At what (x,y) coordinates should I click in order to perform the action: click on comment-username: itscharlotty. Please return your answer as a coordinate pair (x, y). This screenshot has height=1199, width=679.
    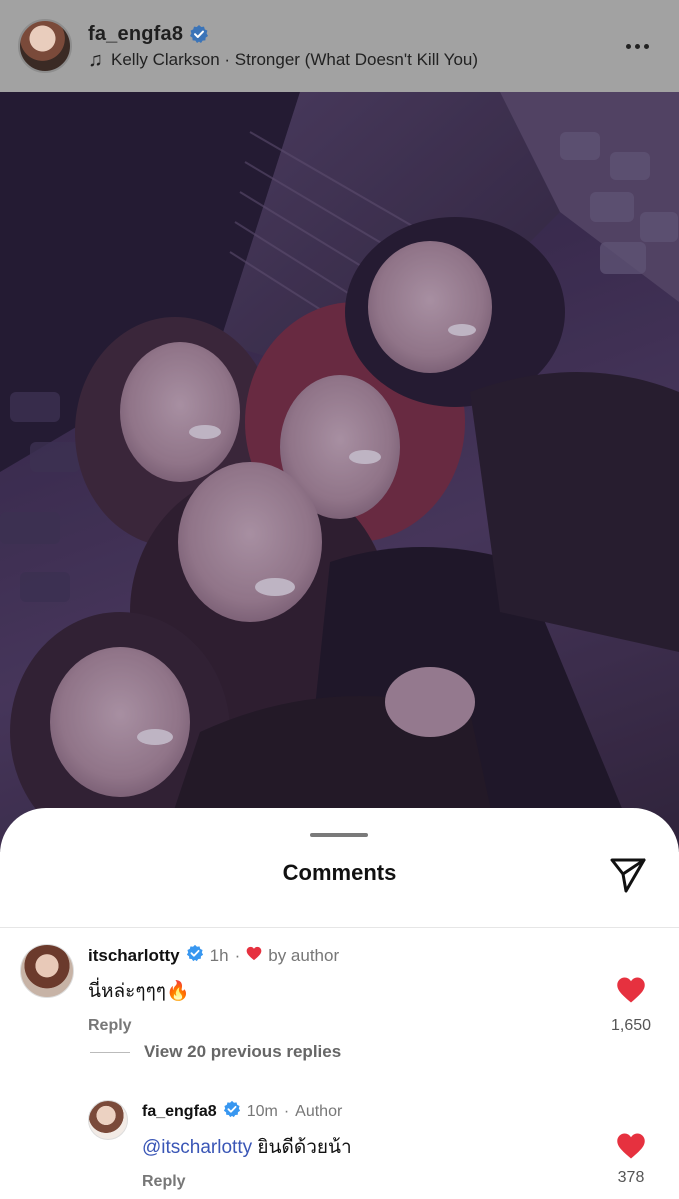
    Looking at the image, I should click on (134, 956).